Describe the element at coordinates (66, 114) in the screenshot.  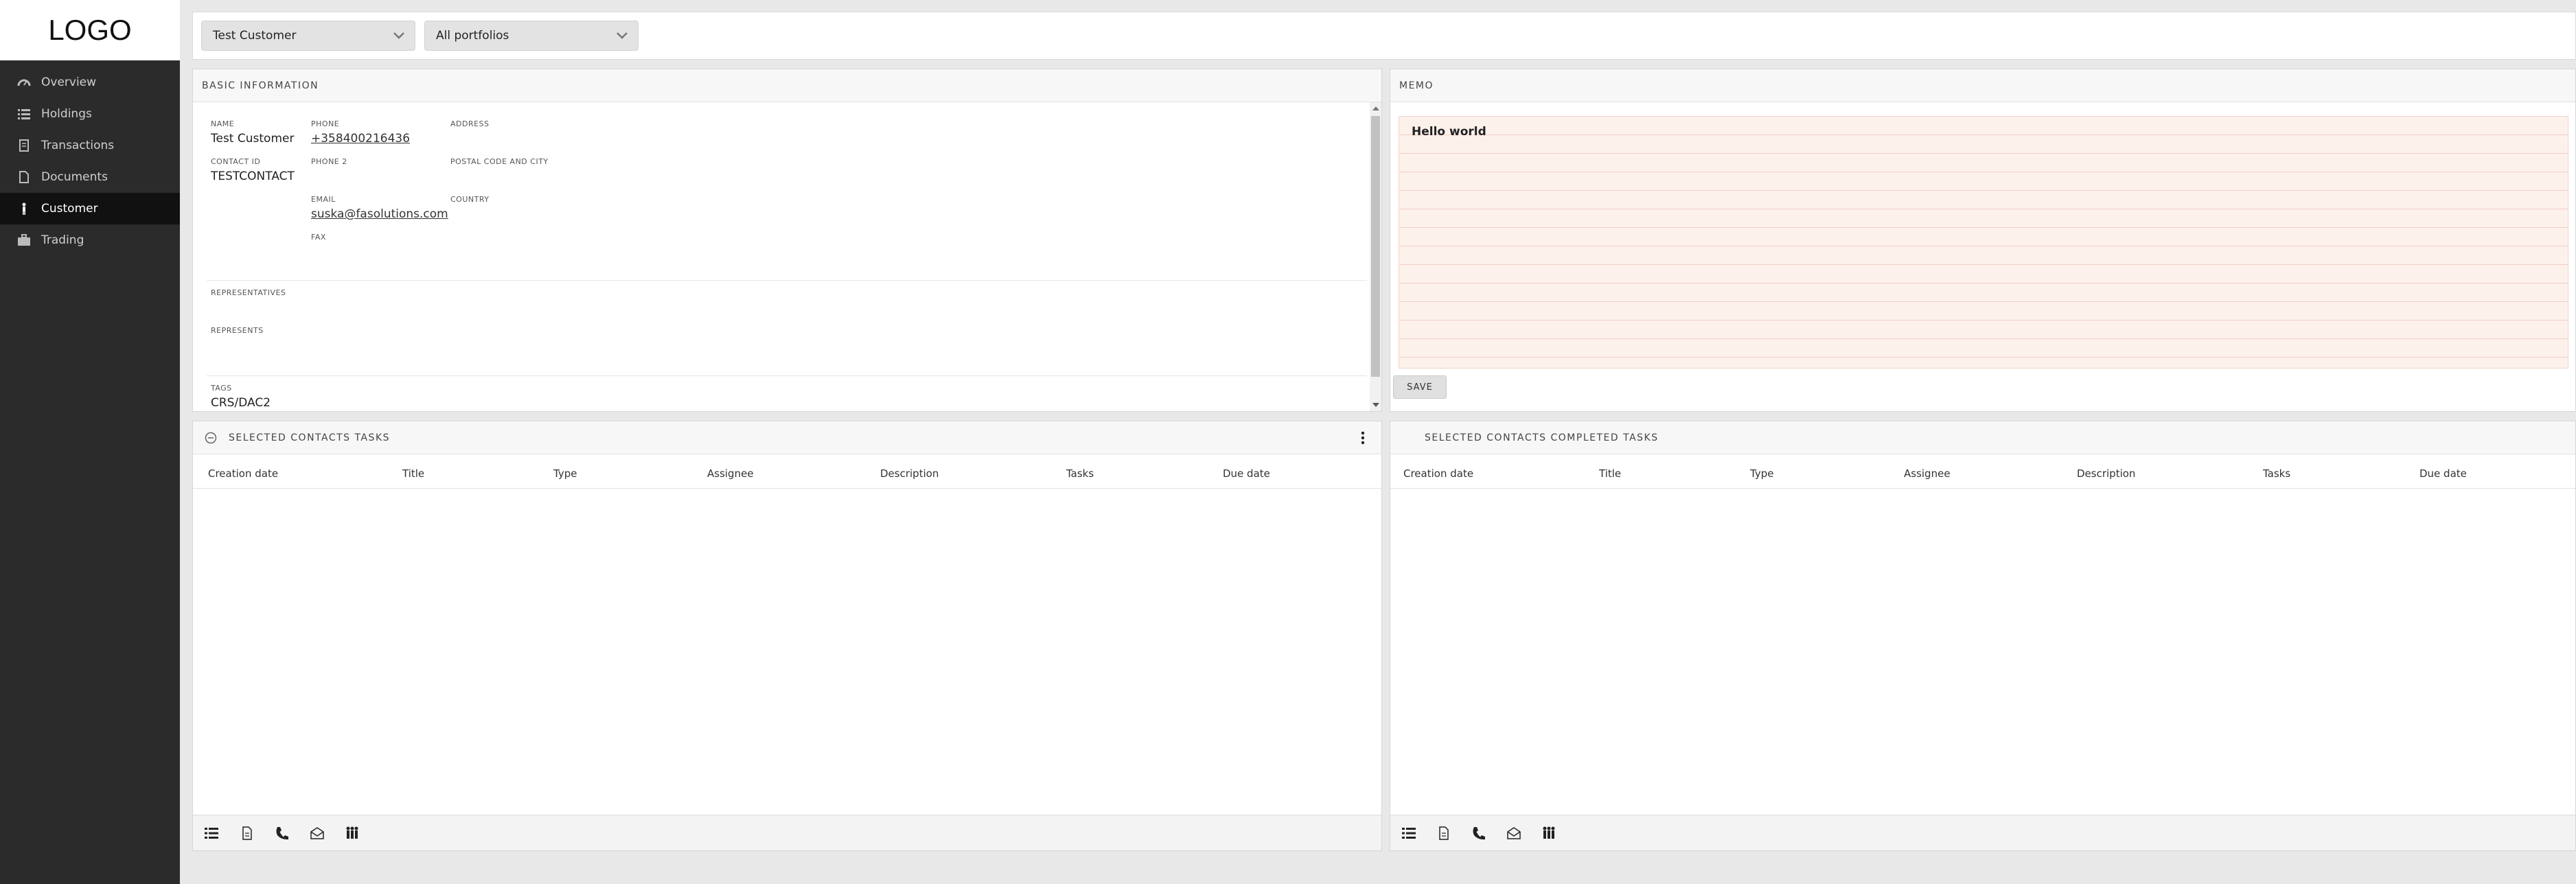
I see `sidebar-item-label: Holdings` at that location.